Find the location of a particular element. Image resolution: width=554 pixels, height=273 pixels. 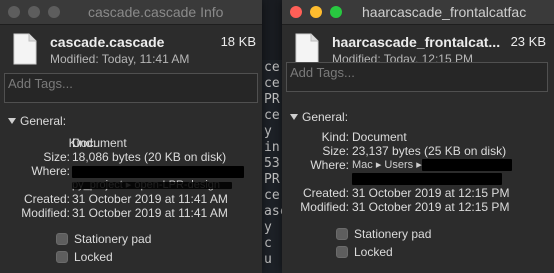

window-title: haarcascade_frontalcatfac is located at coordinates (444, 12).